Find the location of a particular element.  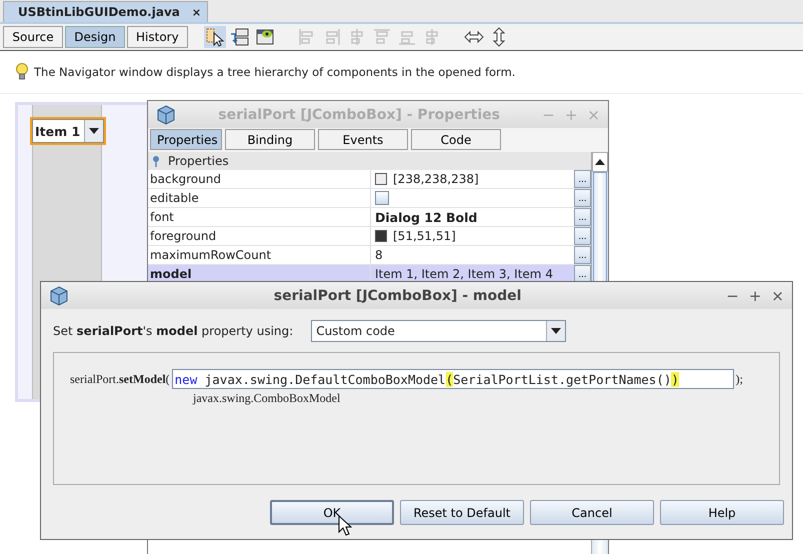

checkbox is located at coordinates (382, 198).